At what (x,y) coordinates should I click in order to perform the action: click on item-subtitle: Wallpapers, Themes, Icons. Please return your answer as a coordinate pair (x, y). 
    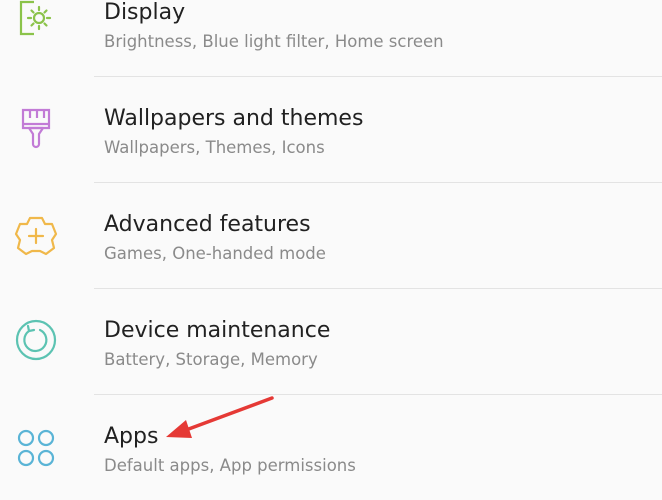
    Looking at the image, I should click on (214, 147).